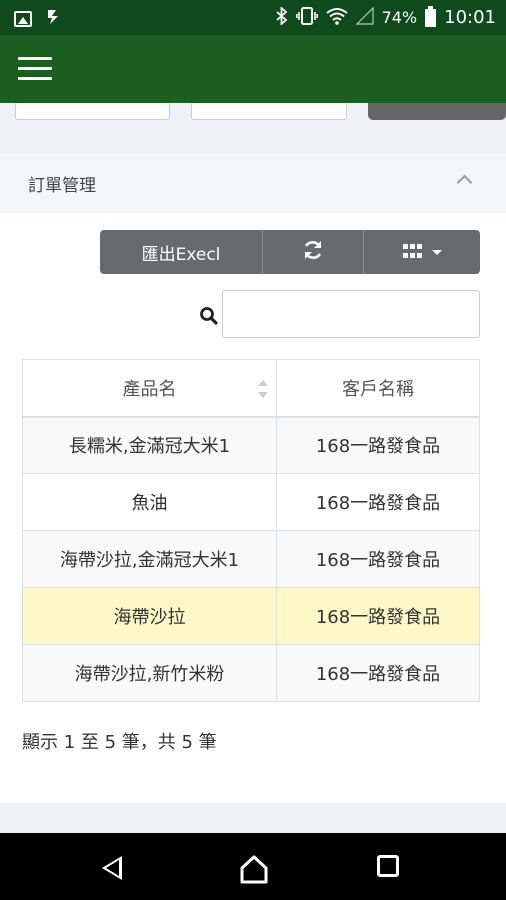 The width and height of the screenshot is (506, 900). What do you see at coordinates (269, 111) in the screenshot?
I see `filter-field-end` at bounding box center [269, 111].